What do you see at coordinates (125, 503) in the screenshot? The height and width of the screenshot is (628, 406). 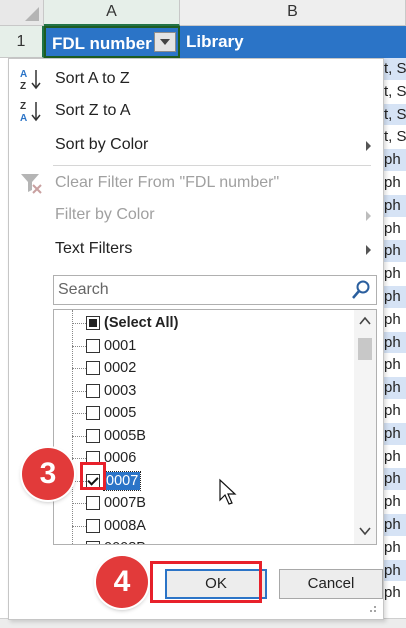 I see `list-item-label: 0007B` at bounding box center [125, 503].